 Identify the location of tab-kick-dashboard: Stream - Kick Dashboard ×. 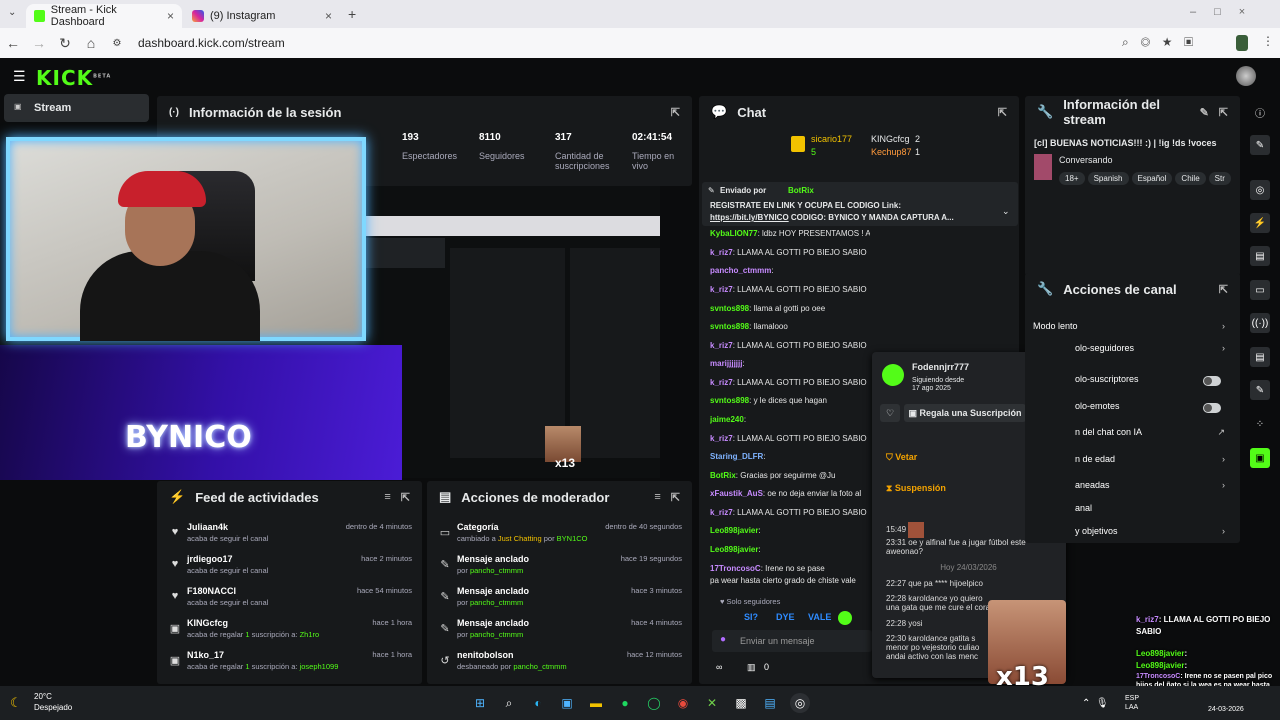
(104, 16).